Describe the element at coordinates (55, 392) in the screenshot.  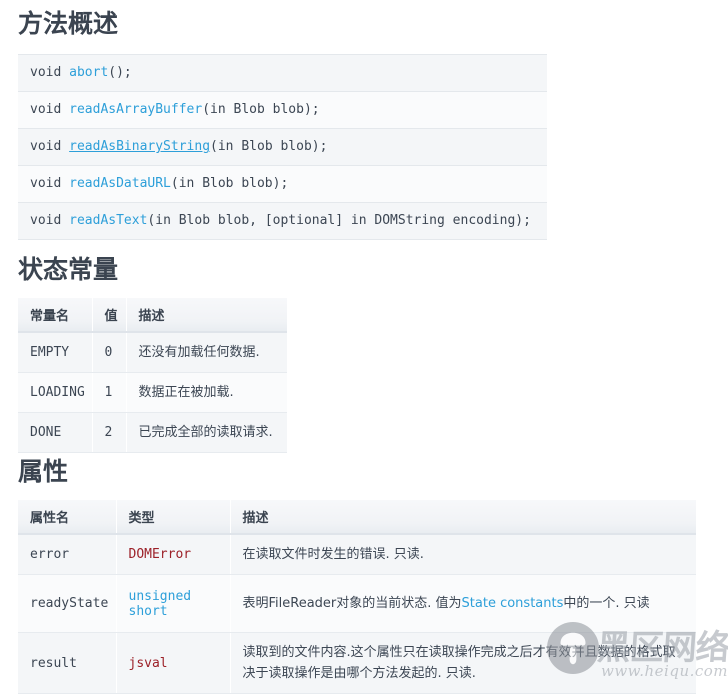
I see `constant-name-cell: LOADING` at that location.